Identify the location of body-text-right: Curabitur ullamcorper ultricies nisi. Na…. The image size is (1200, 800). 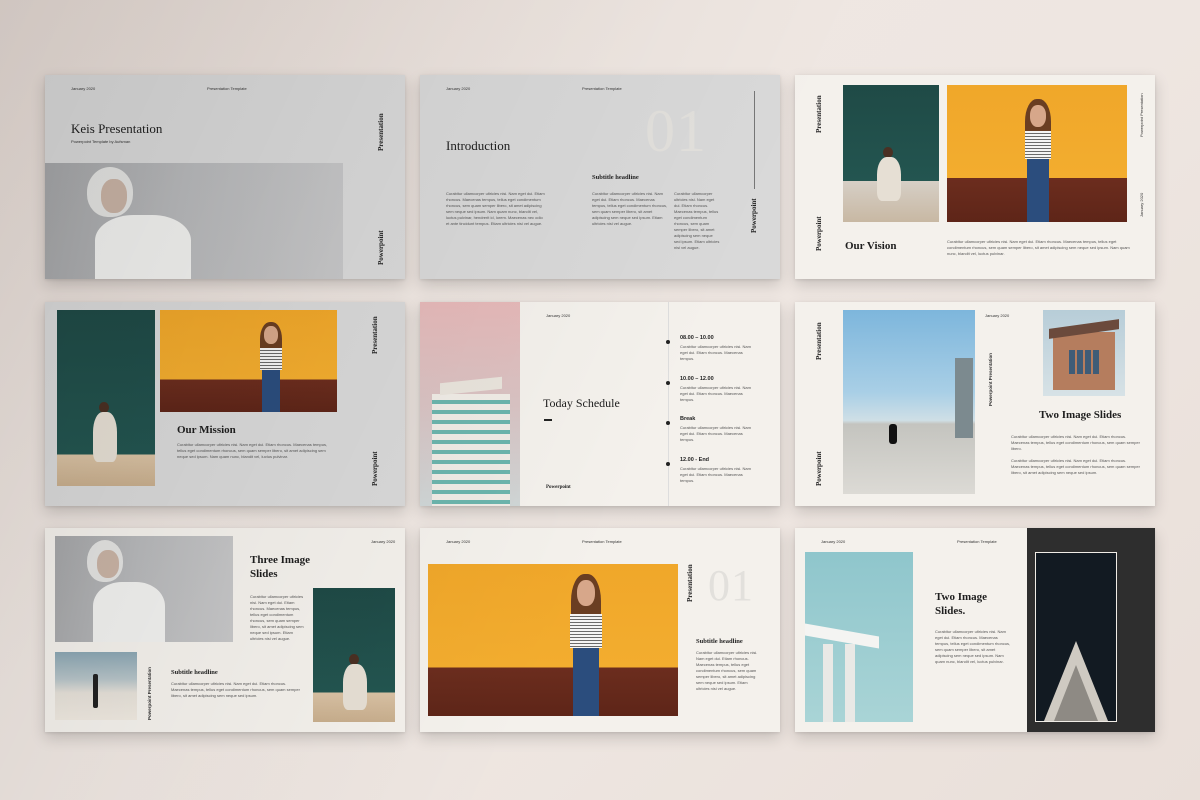
(697, 220).